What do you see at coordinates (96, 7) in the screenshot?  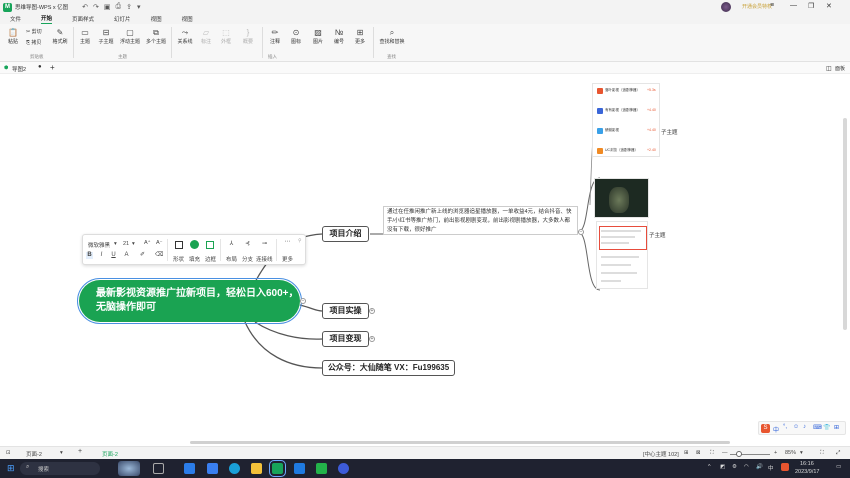 I see `redo-icon: ↷` at bounding box center [96, 7].